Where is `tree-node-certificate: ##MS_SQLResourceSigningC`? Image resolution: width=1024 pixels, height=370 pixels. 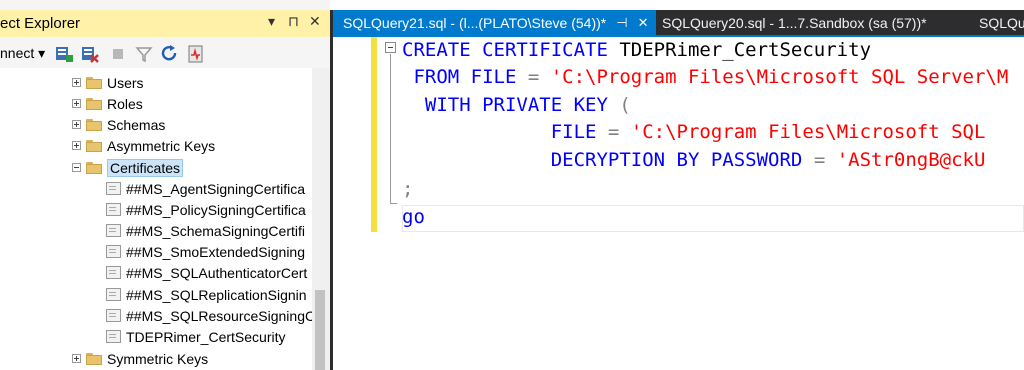 tree-node-certificate: ##MS_SQLResourceSigningC is located at coordinates (210, 315).